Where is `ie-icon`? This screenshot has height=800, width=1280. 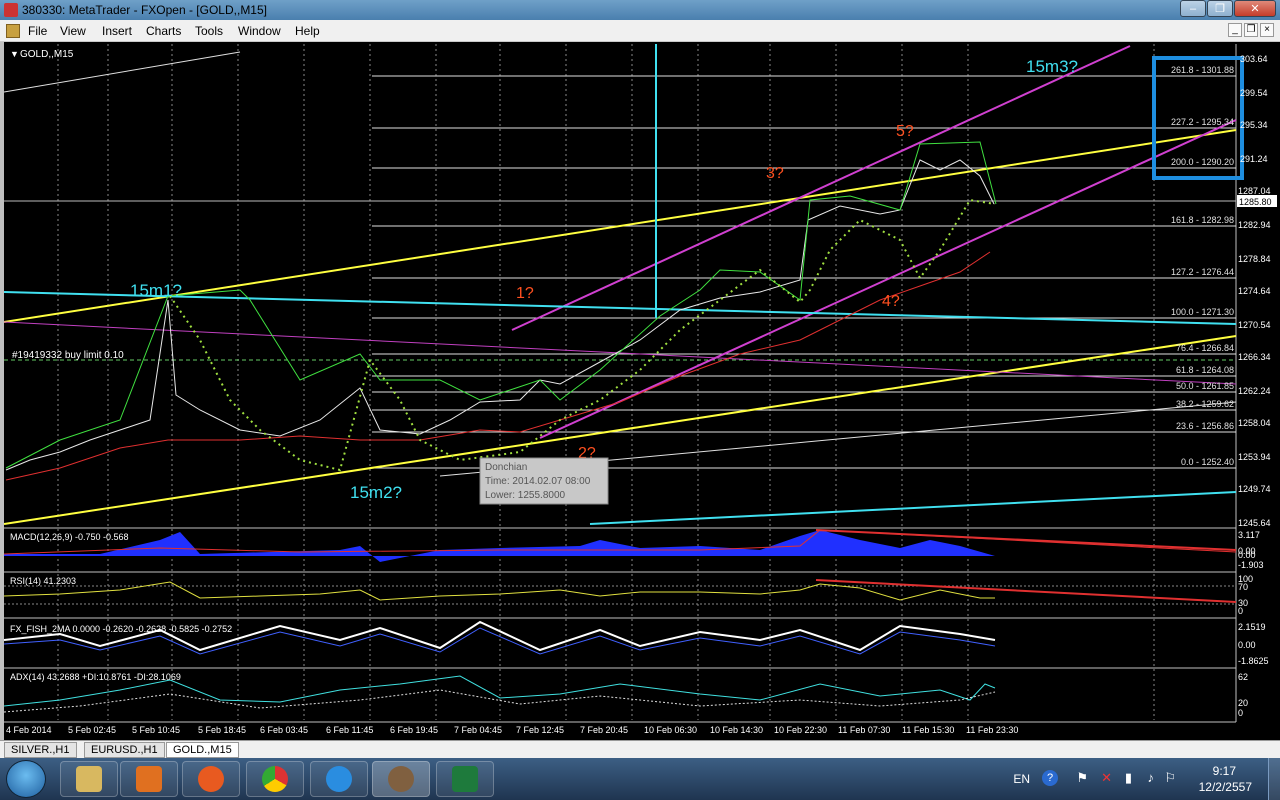
ie-icon is located at coordinates (339, 779).